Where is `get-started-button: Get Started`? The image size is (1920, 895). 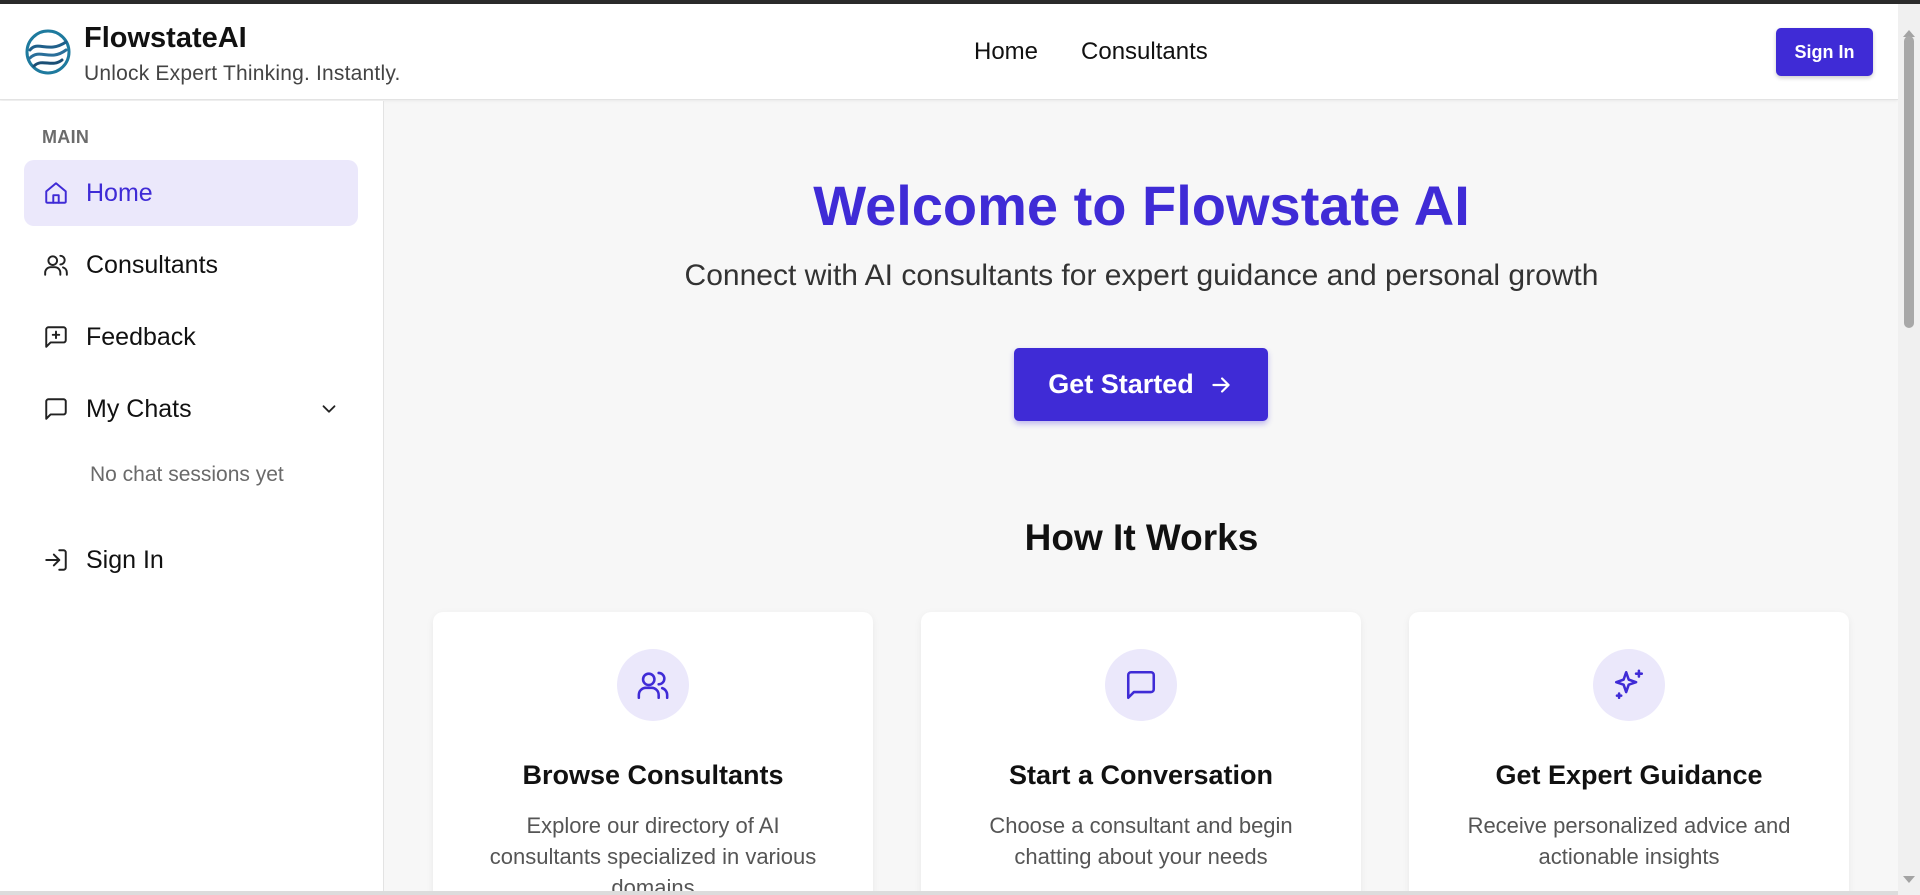
get-started-button: Get Started is located at coordinates (1141, 384).